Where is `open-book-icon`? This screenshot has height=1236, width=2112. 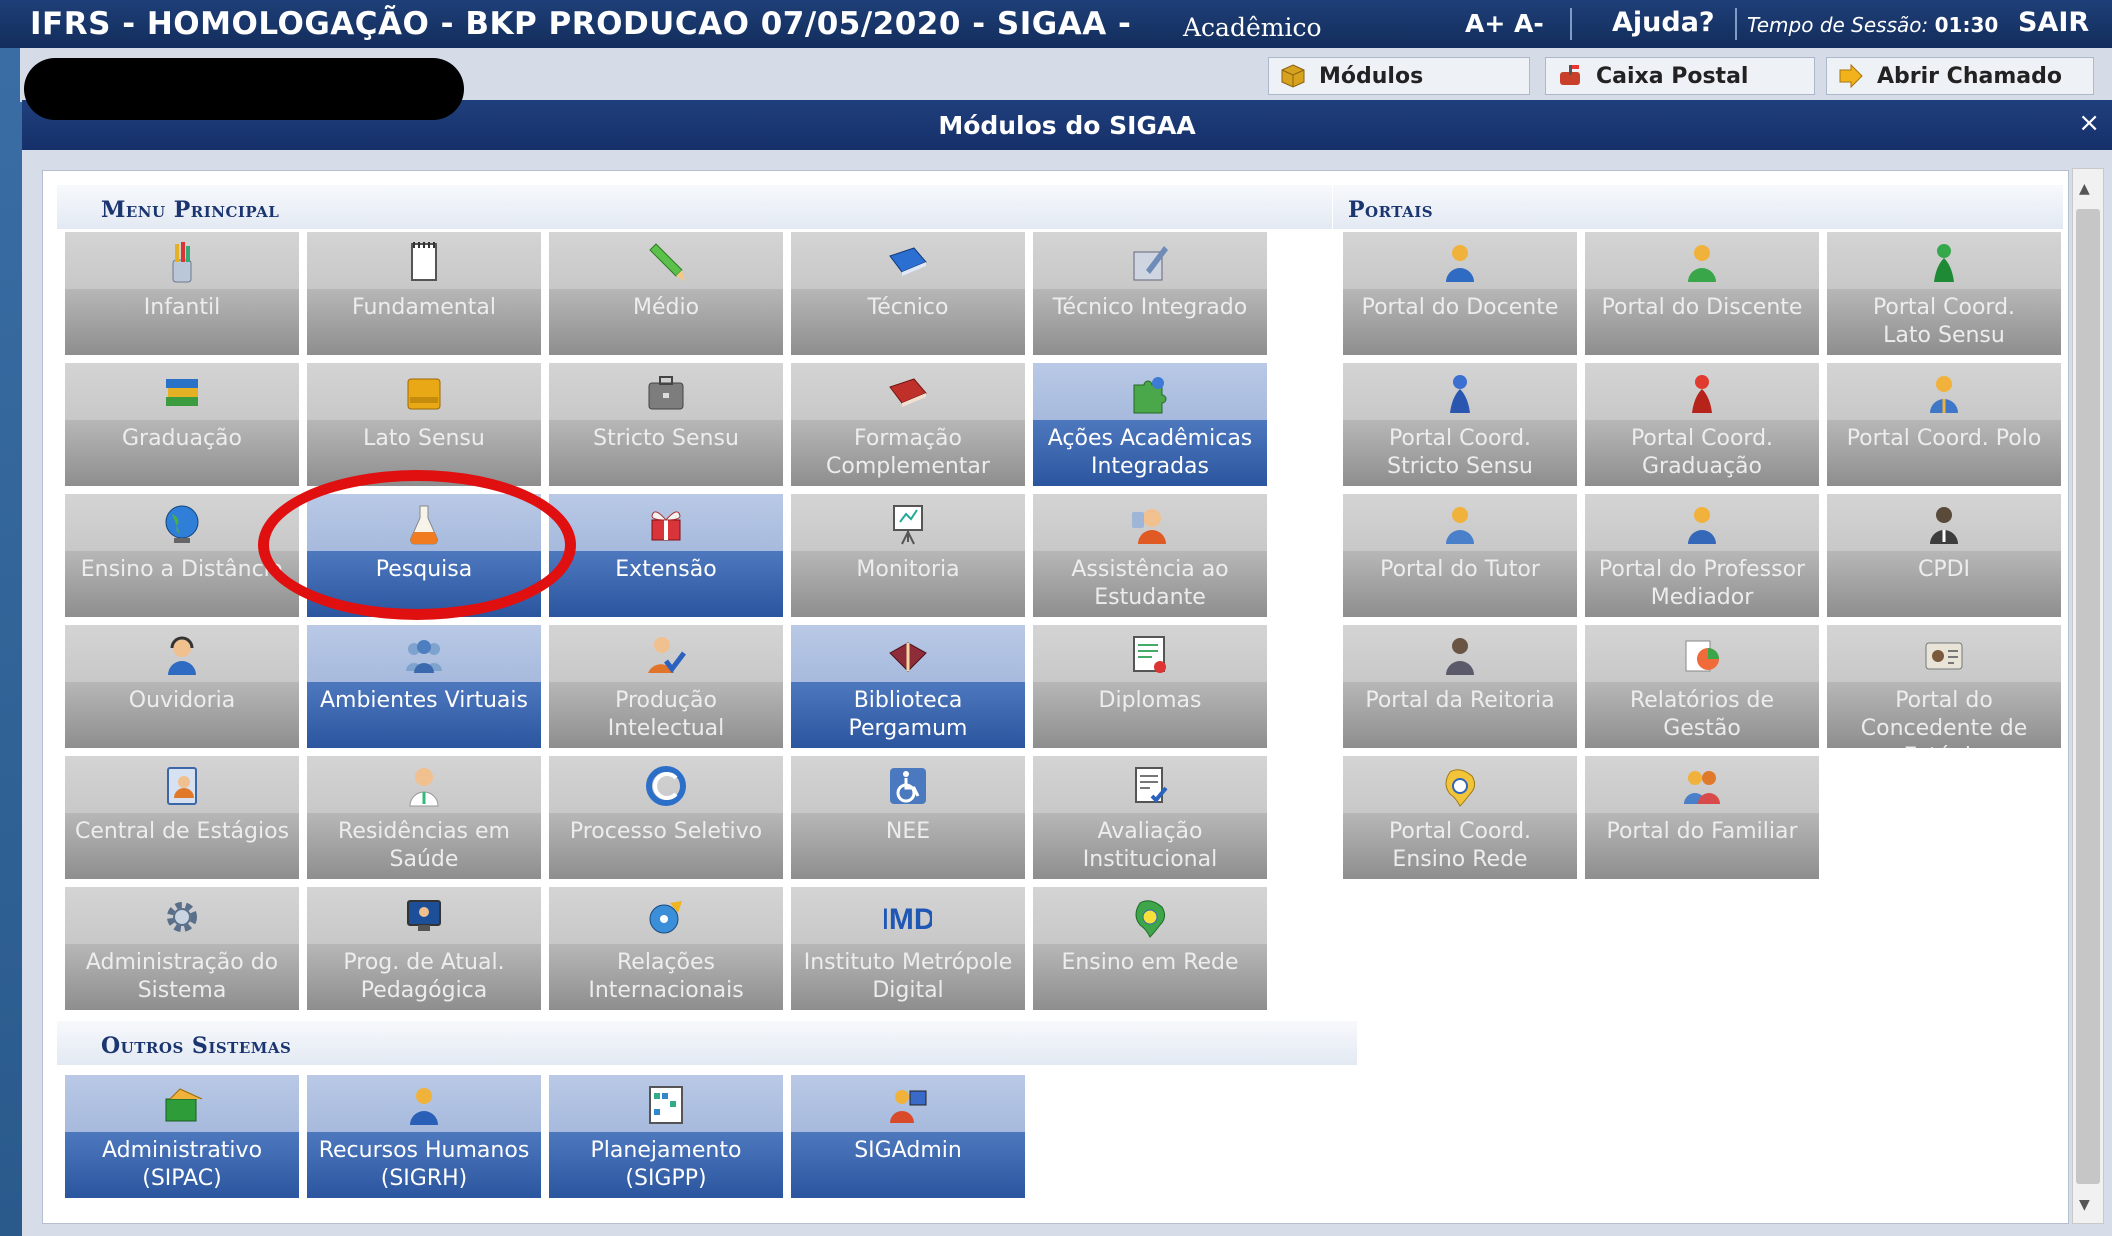
open-book-icon is located at coordinates (908, 657).